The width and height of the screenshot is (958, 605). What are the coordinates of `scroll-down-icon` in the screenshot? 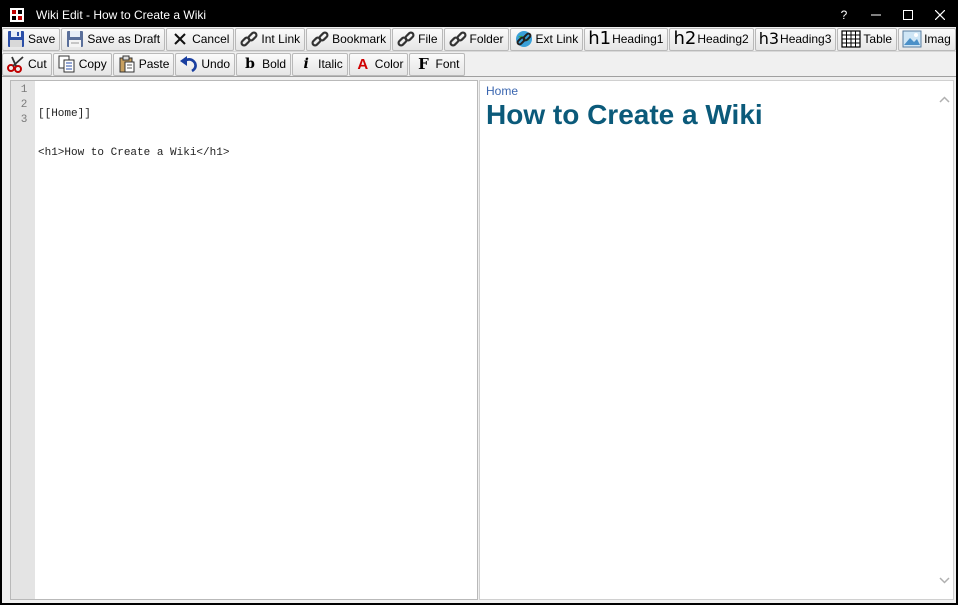 It's located at (944, 580).